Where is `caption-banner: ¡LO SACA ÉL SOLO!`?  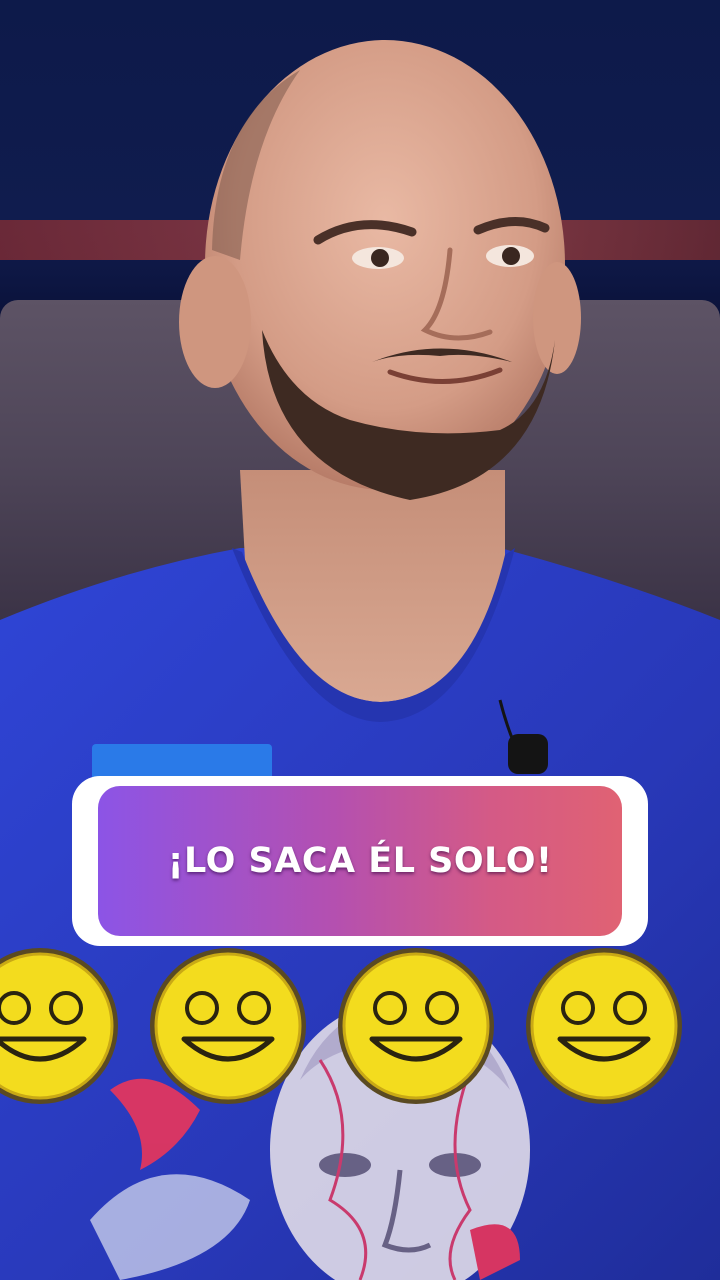
caption-banner: ¡LO SACA ÉL SOLO! is located at coordinates (360, 861).